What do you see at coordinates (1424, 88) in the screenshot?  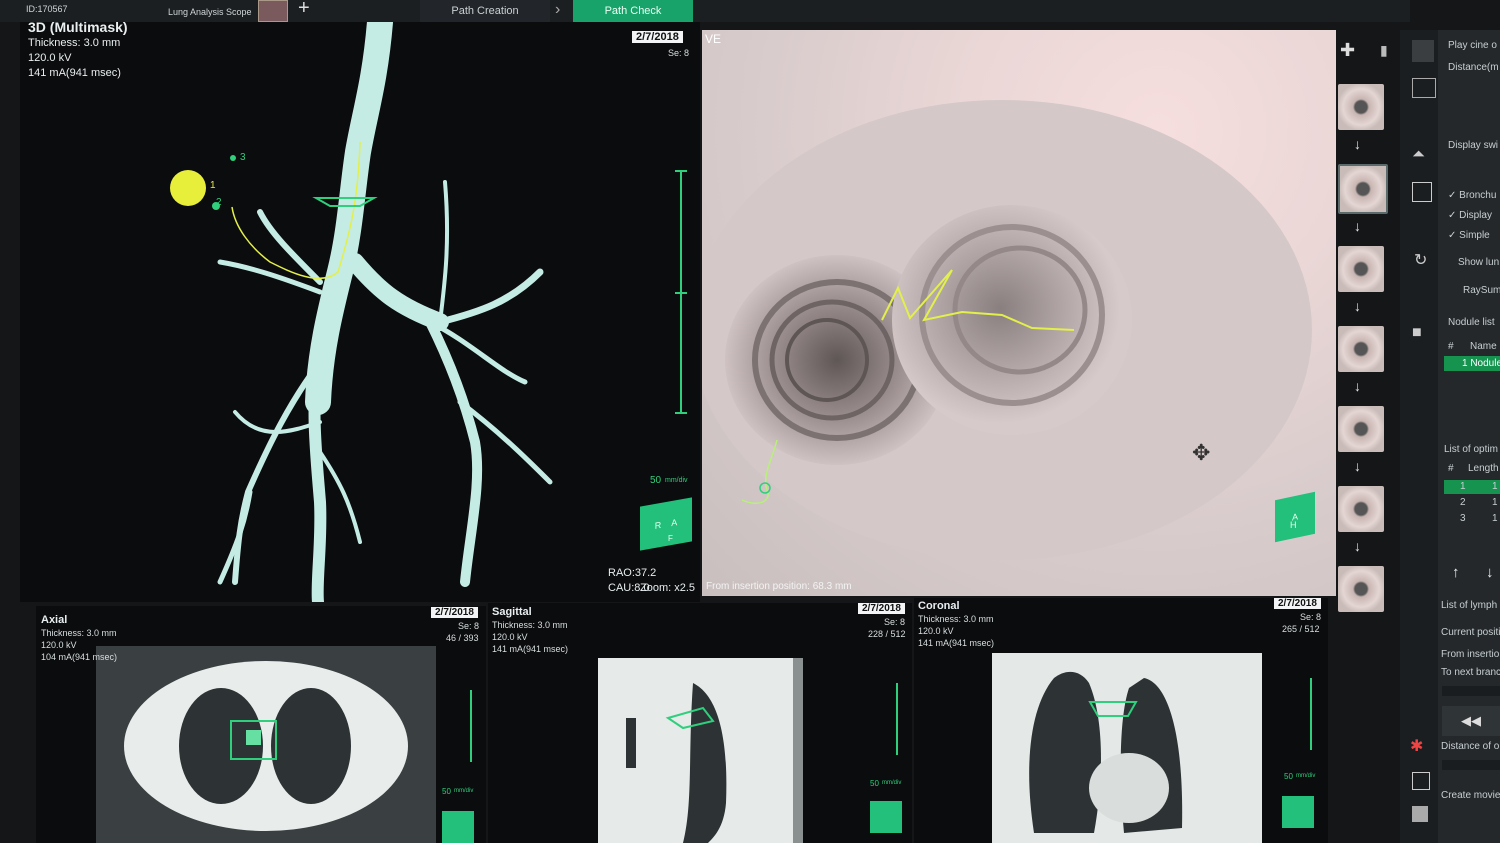 I see `chart-icon` at bounding box center [1424, 88].